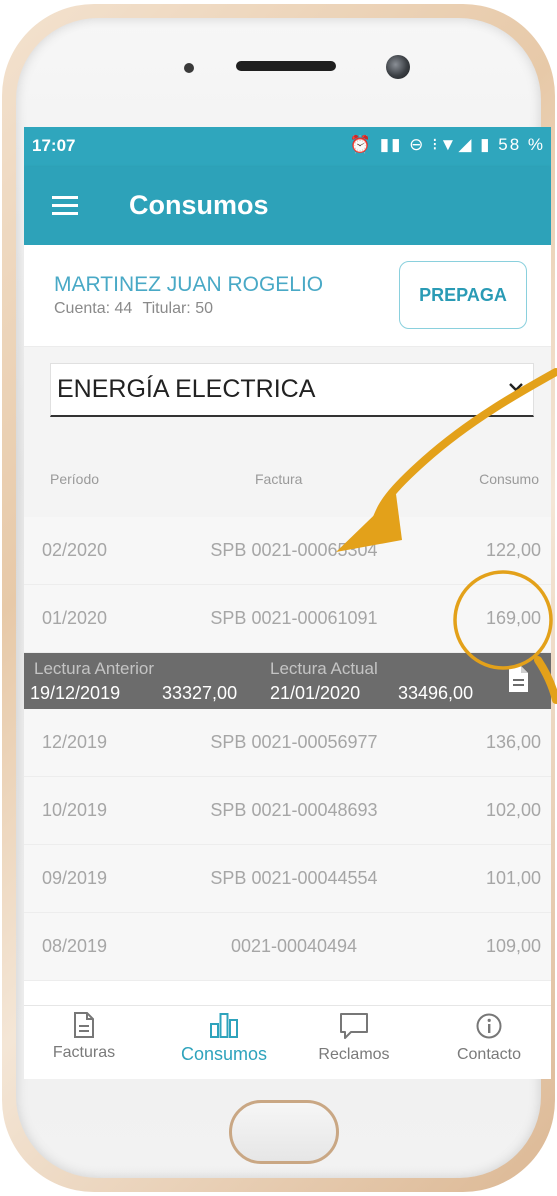  I want to click on row-consumption: 102,00, so click(513, 810).